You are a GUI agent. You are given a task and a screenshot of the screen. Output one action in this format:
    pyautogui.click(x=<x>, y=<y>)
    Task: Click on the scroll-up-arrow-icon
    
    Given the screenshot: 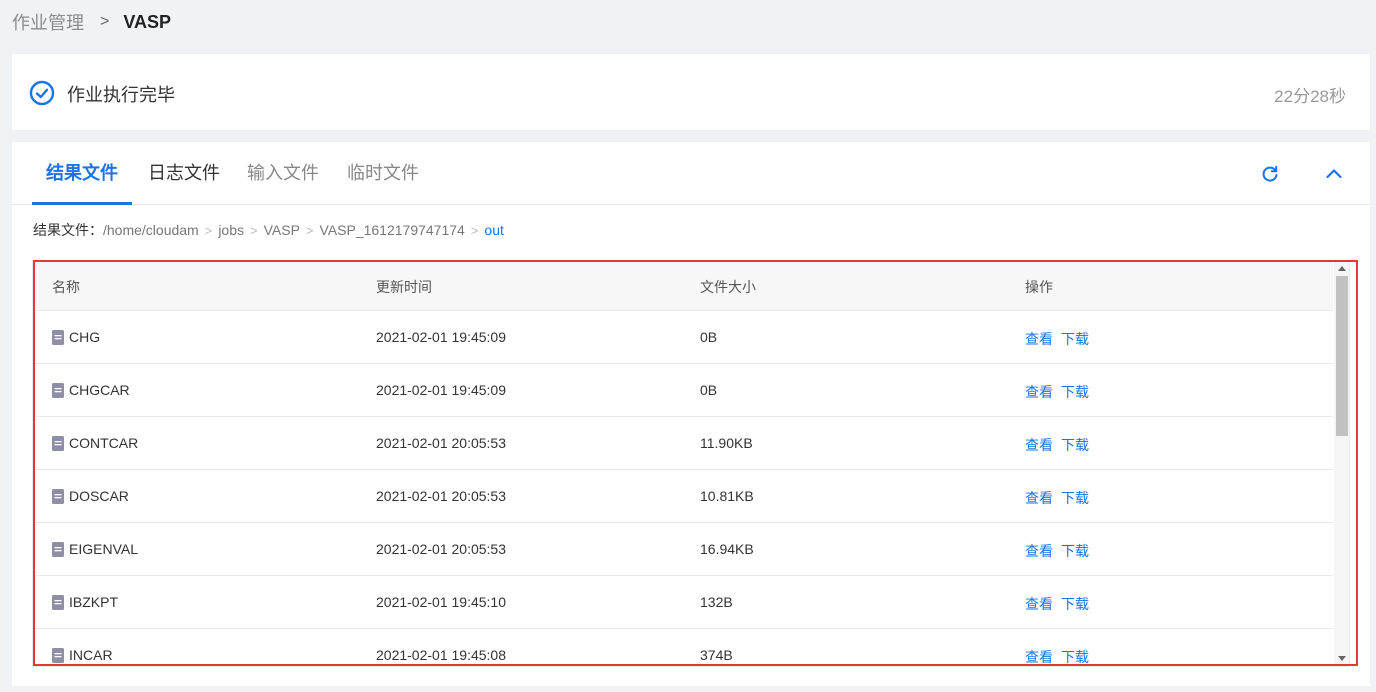 What is the action you would take?
    pyautogui.click(x=1342, y=268)
    